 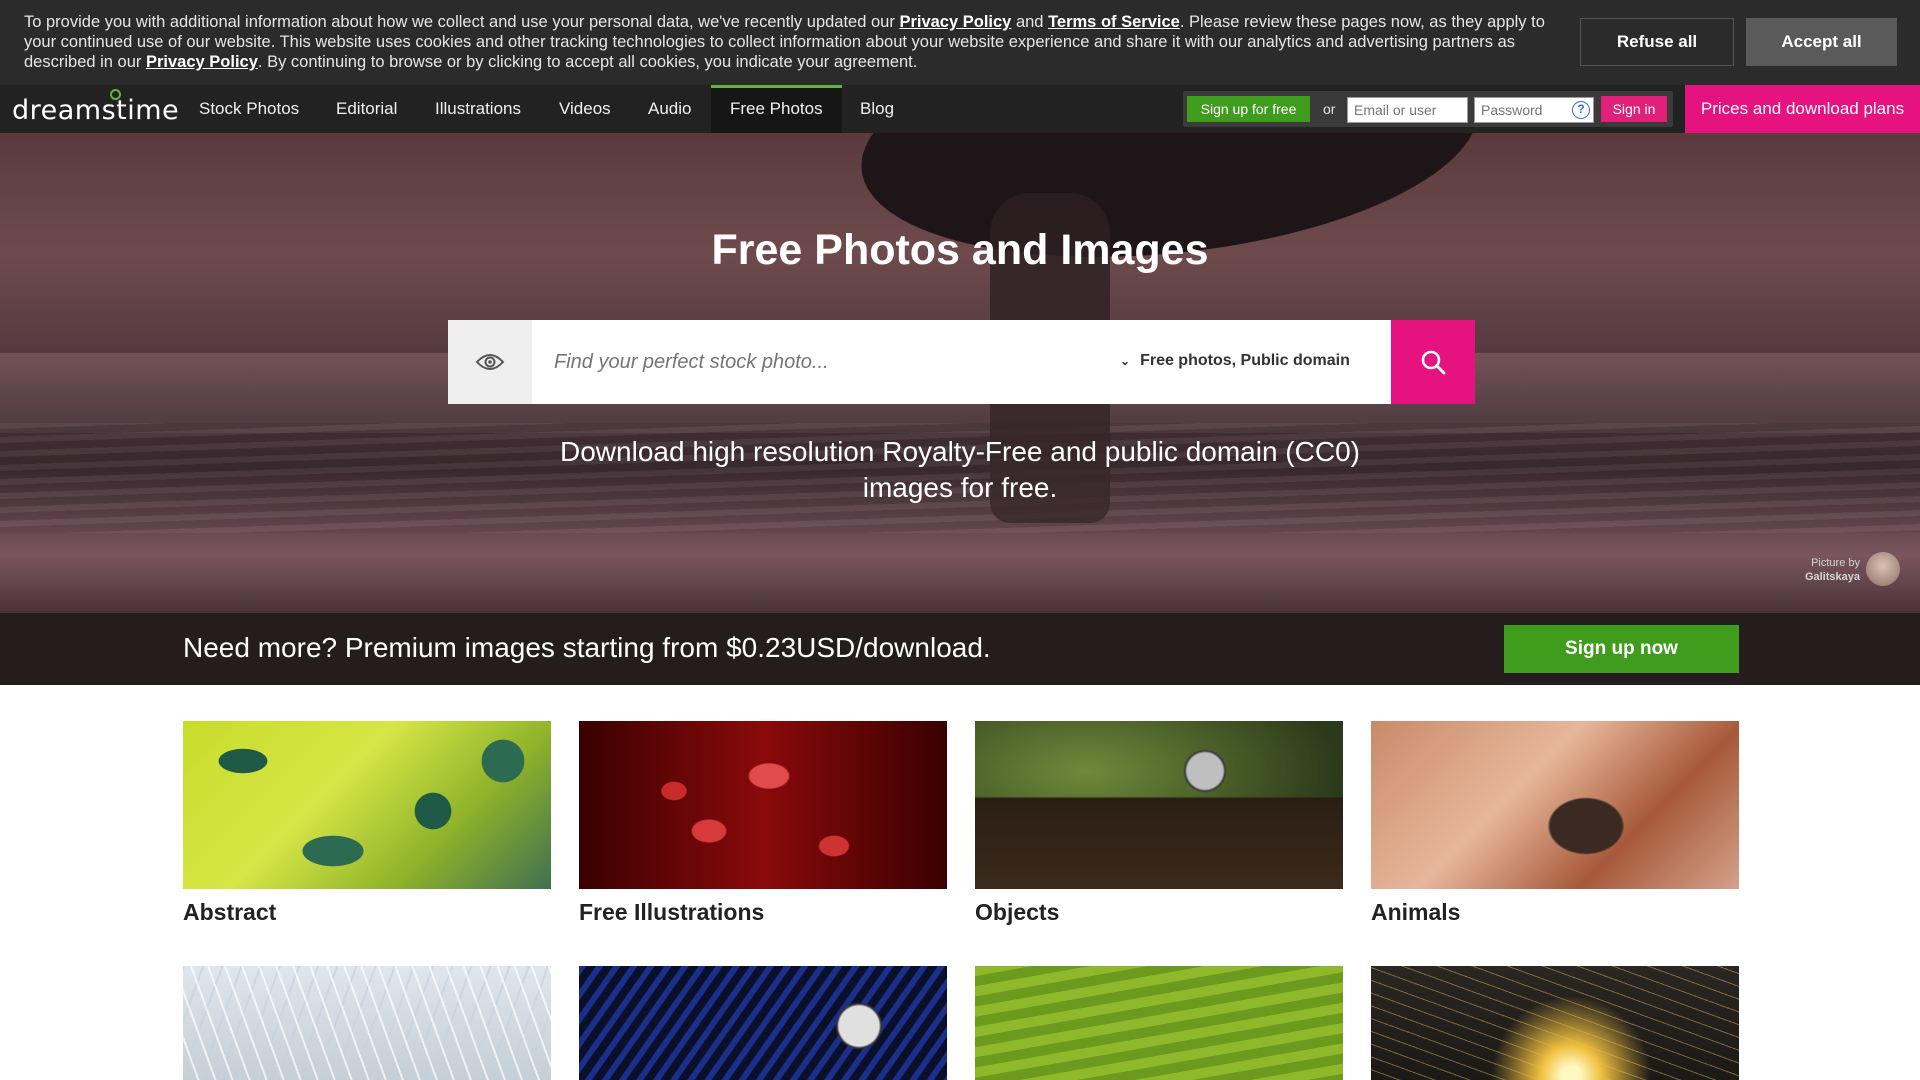 I want to click on search-filter-dropdown: ⌄ Free photos, Public domain, so click(x=1235, y=361).